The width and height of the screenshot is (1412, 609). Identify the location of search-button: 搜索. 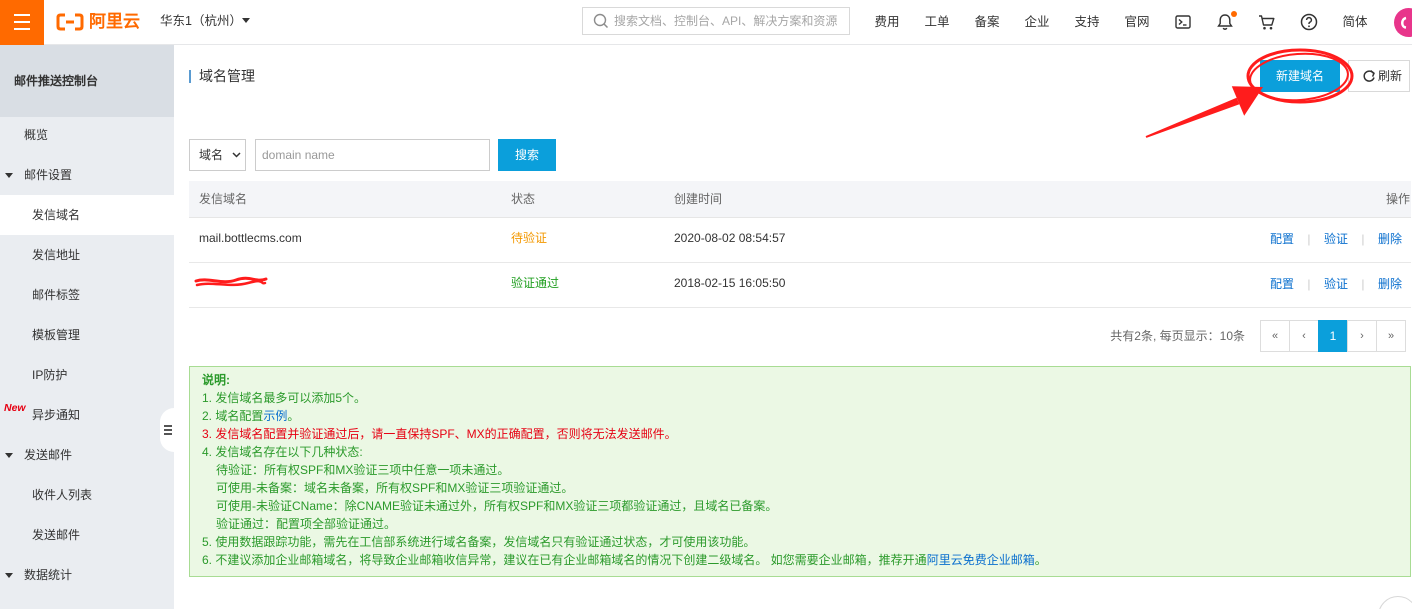
(527, 155).